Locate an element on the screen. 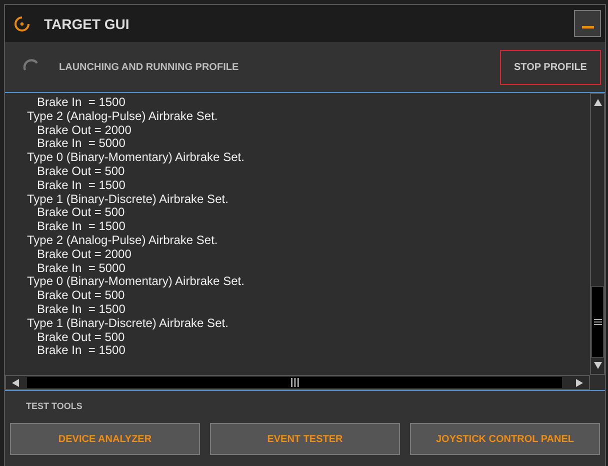 The width and height of the screenshot is (608, 466). scroll-left-icon is located at coordinates (15, 382).